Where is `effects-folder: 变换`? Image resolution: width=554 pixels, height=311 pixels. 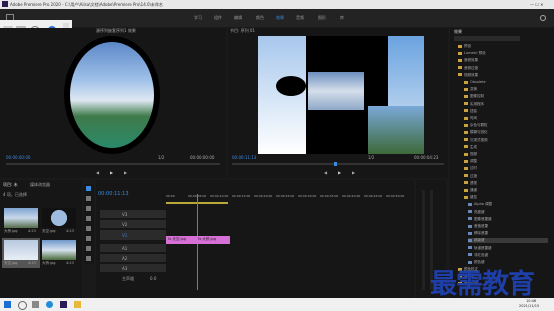 effects-folder: 变换 is located at coordinates (470, 89).